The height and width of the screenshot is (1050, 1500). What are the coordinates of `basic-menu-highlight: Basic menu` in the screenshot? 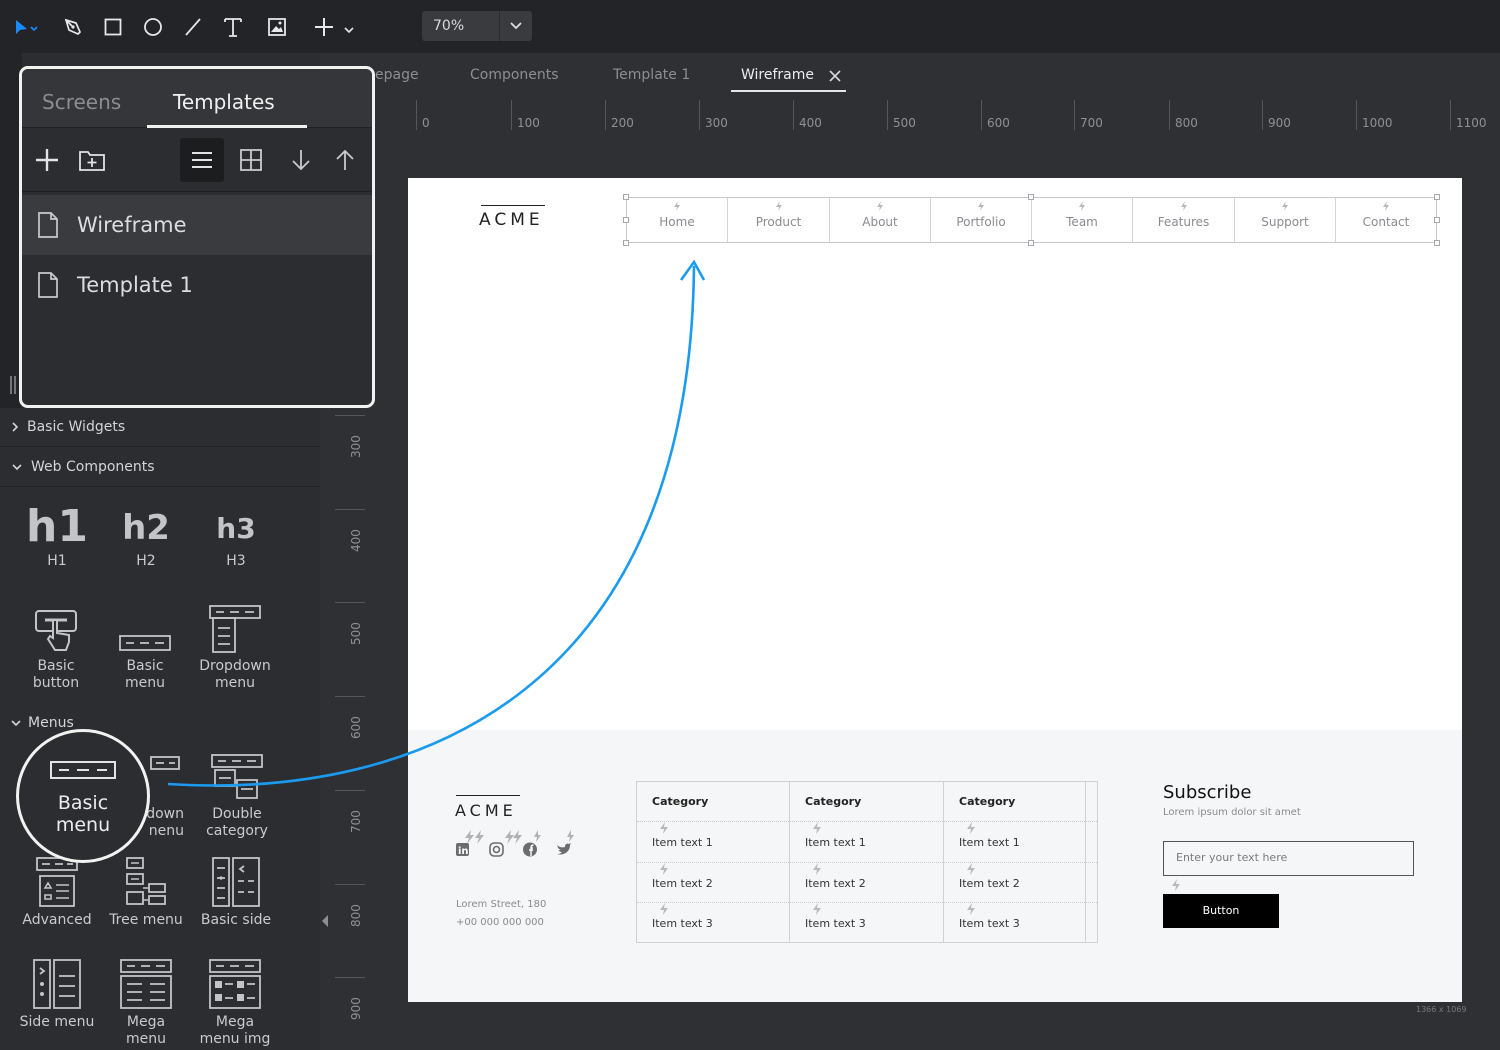 It's located at (83, 796).